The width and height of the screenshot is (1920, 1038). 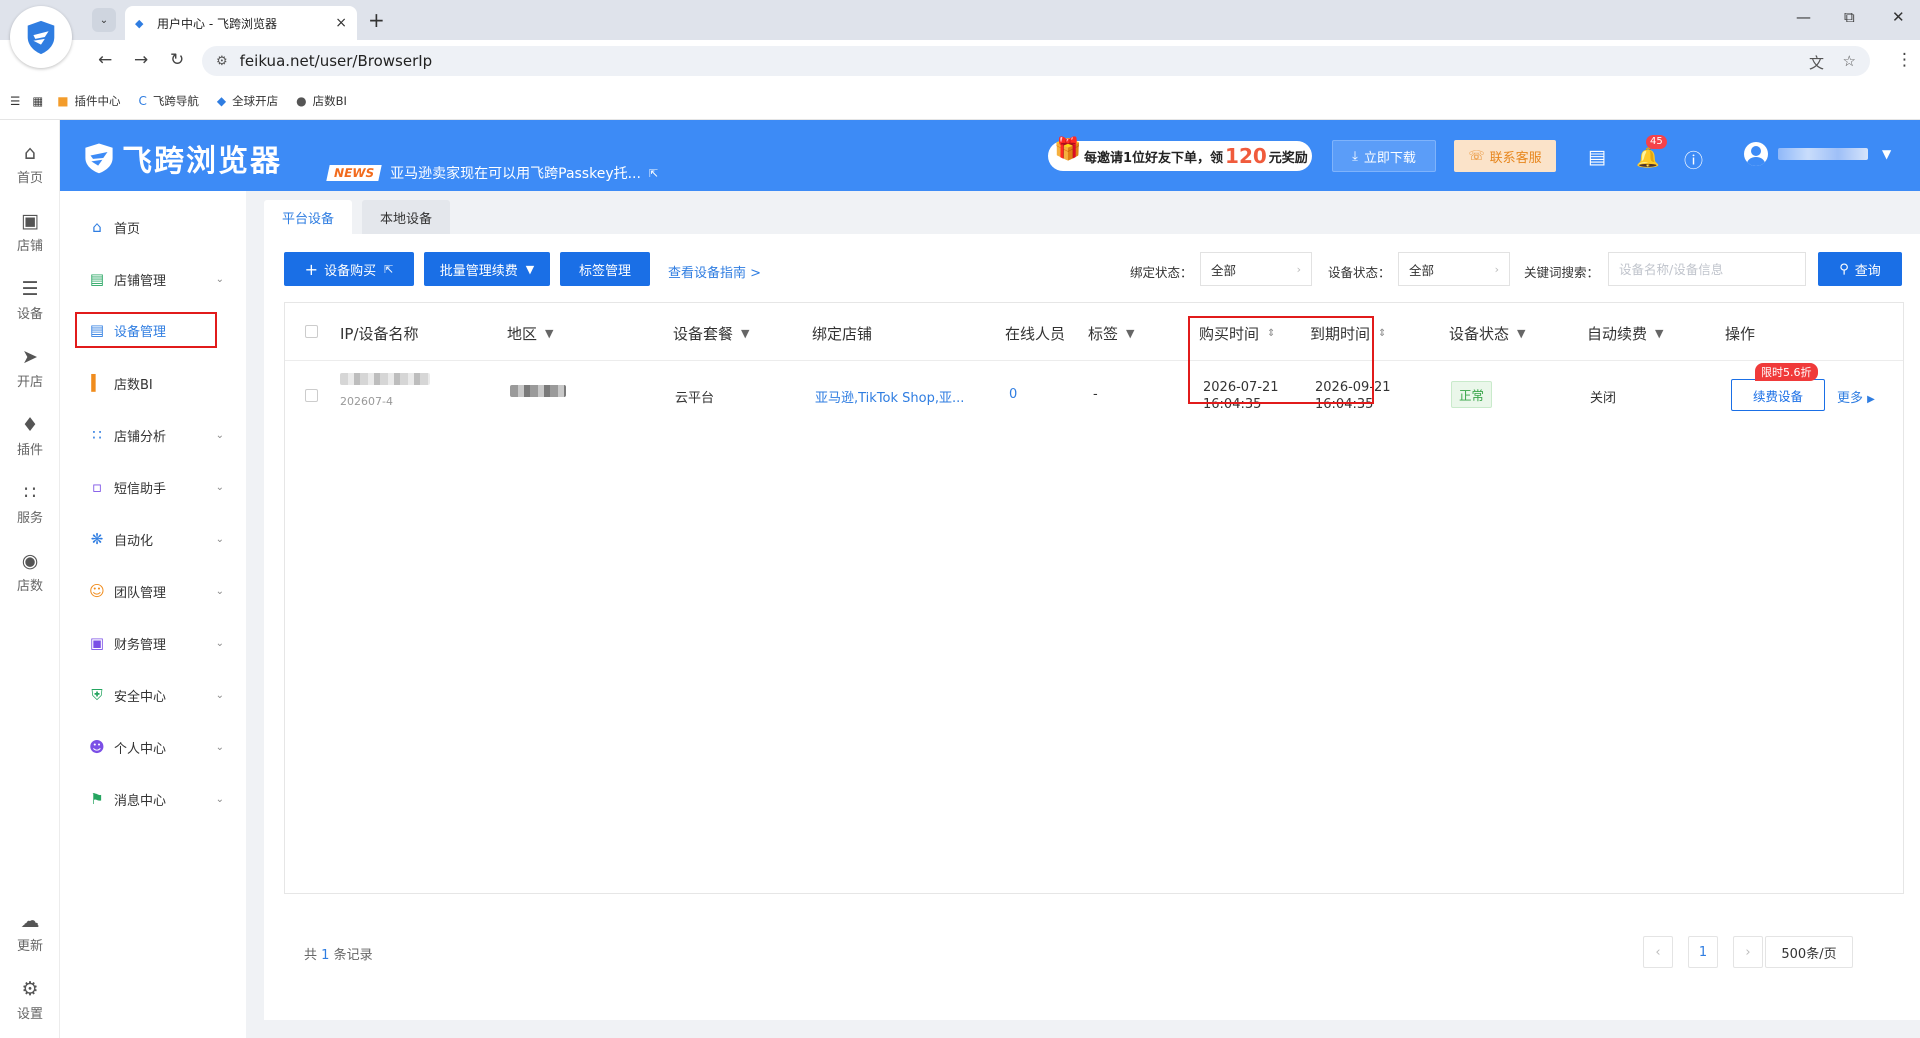 What do you see at coordinates (153, 799) in the screenshot?
I see `sidebar-item-messages: ⚑ 消息中心 ⌄` at bounding box center [153, 799].